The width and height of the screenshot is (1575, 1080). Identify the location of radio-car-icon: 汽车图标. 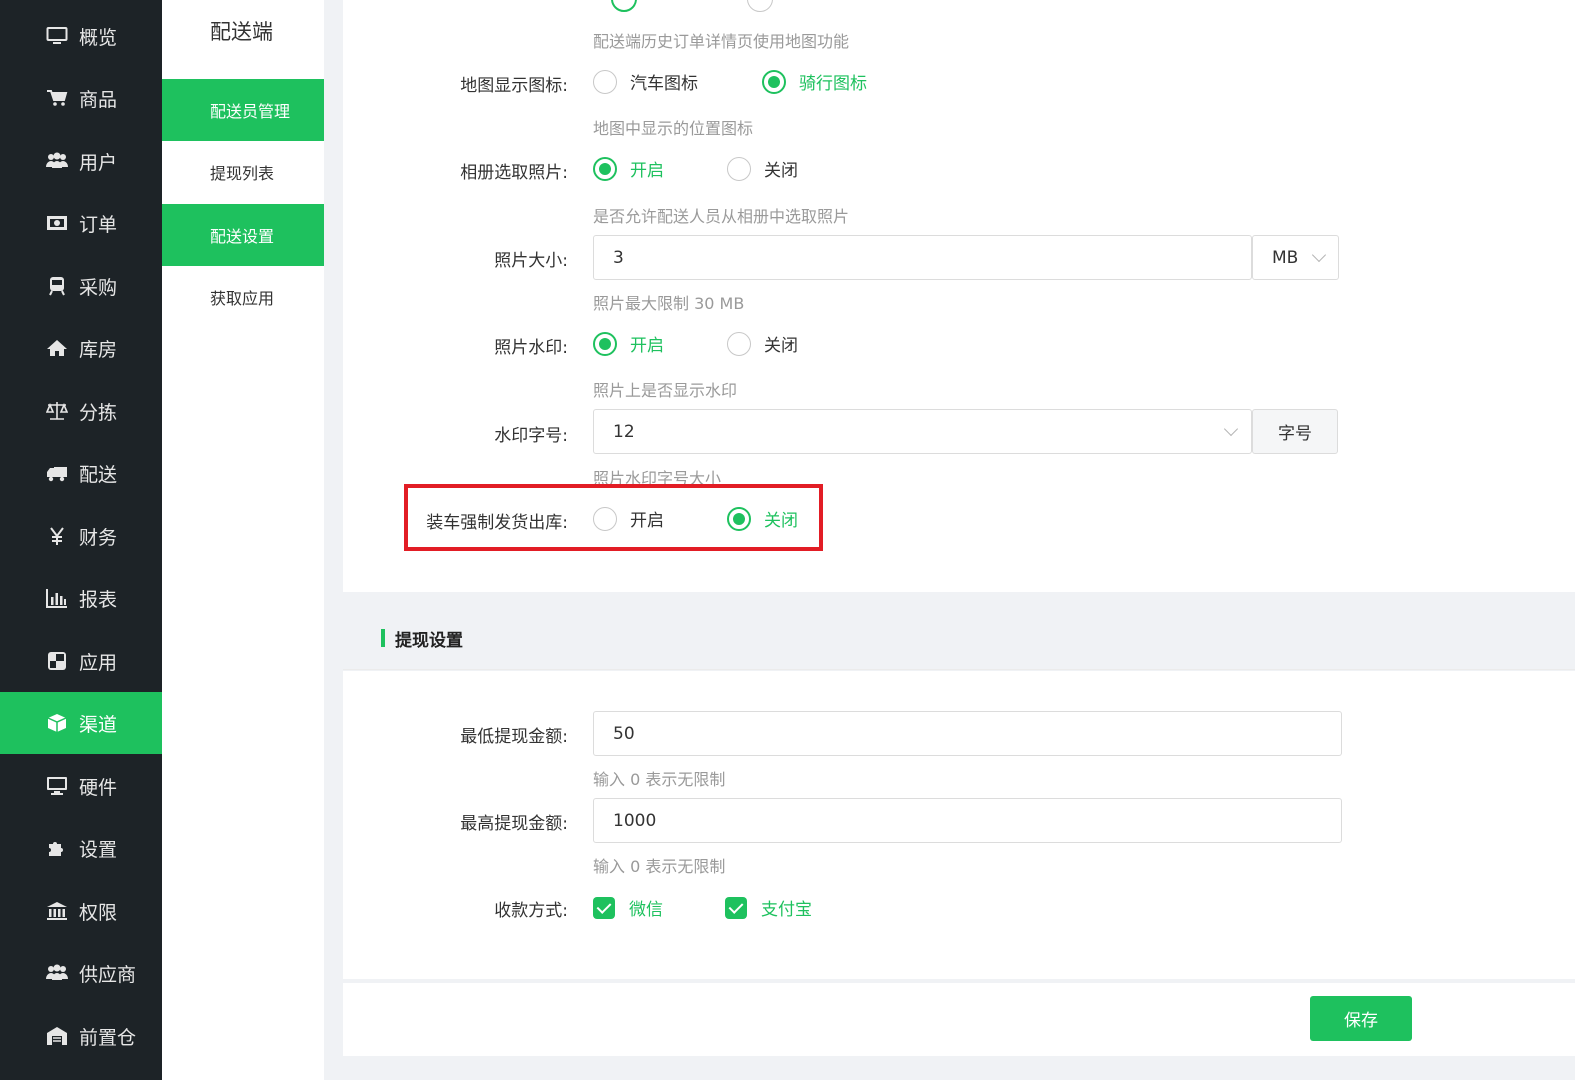
(645, 81).